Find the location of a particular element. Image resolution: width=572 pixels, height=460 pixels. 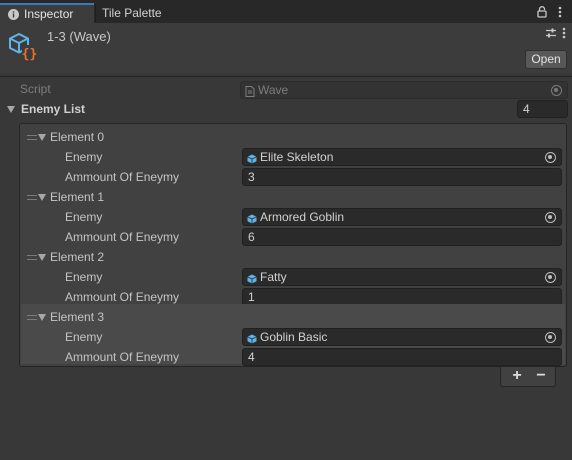

lock-icon is located at coordinates (542, 12).